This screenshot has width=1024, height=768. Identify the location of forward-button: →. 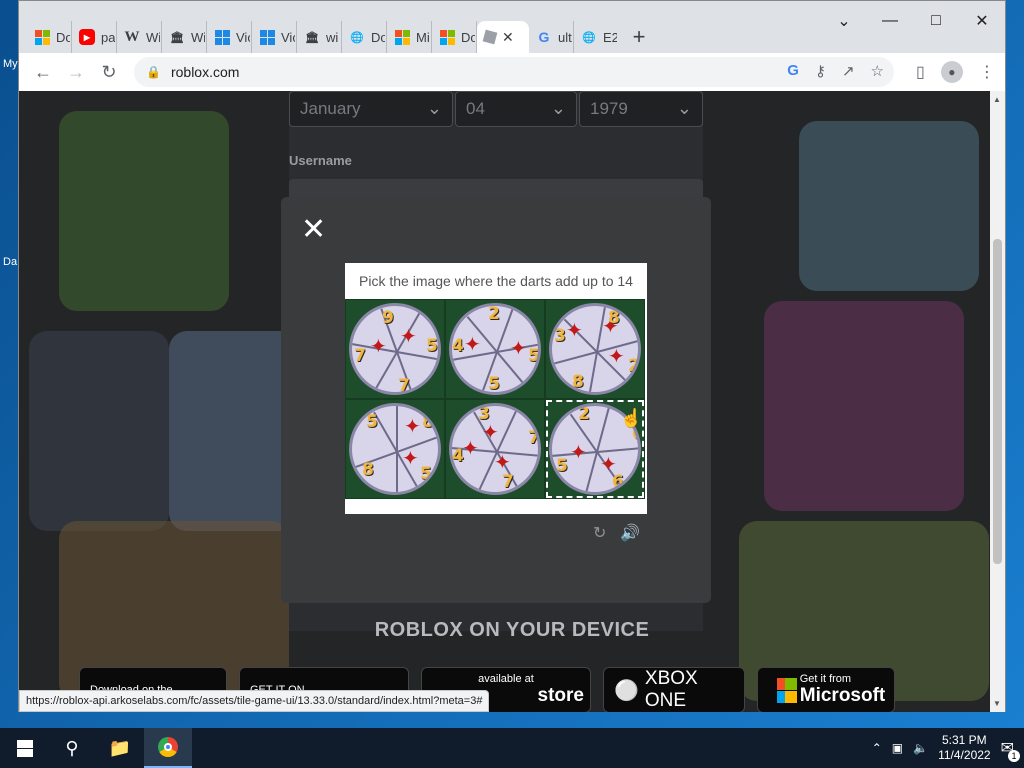
(76, 72).